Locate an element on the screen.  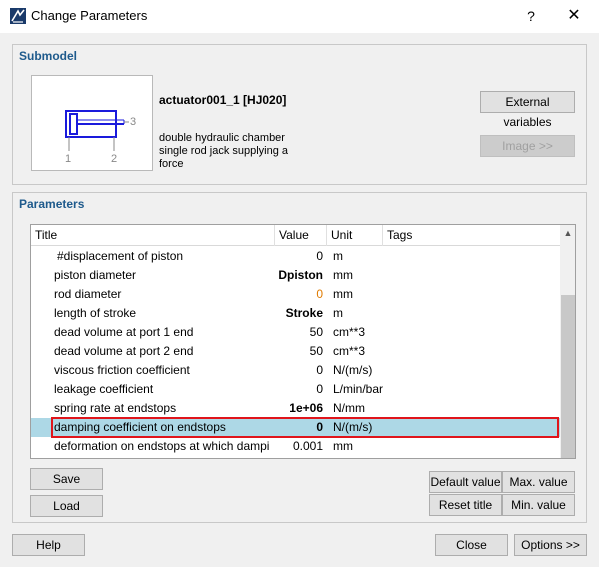
title-bar: Change Parameters ? ✕ is located at coordinates (299, 16).